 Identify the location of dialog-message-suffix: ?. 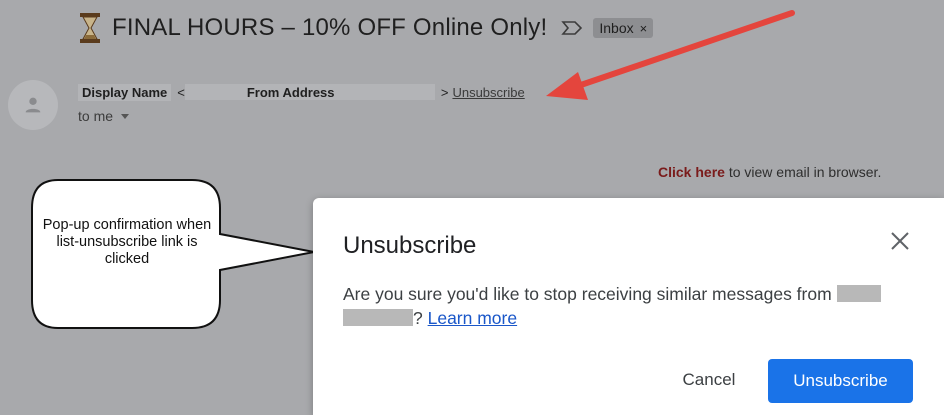
(420, 318).